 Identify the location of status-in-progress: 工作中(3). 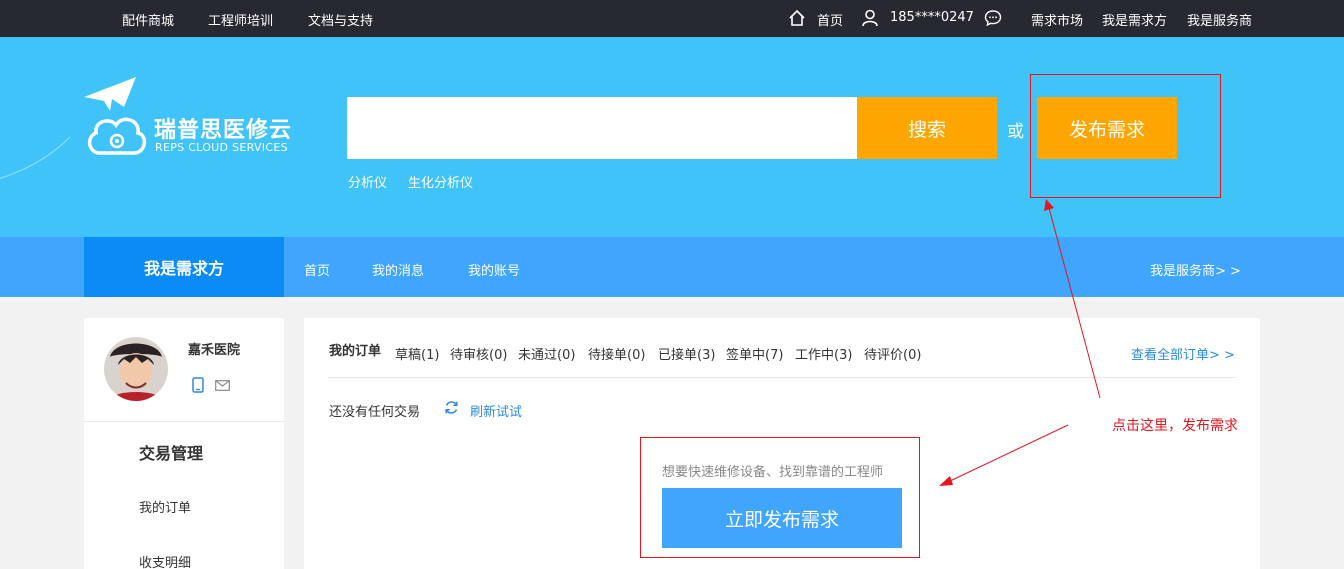
(823, 353).